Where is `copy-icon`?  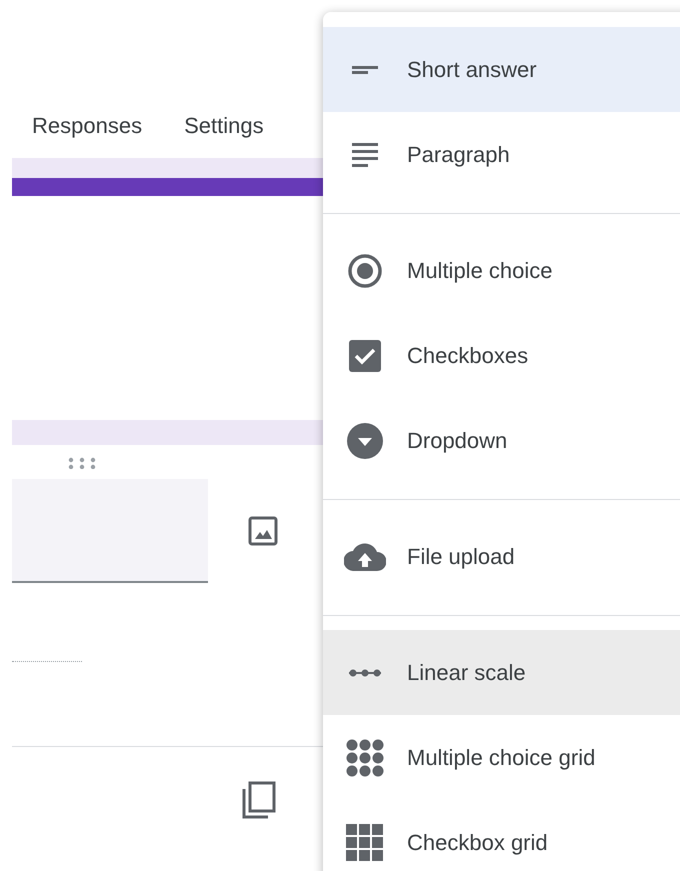 copy-icon is located at coordinates (259, 800).